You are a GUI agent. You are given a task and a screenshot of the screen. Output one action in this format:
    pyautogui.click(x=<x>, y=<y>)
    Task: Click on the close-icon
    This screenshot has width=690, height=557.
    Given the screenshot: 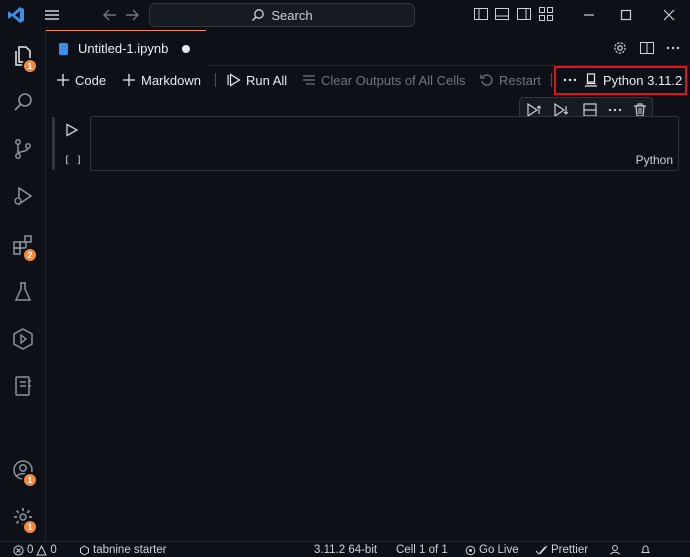 What is the action you would take?
    pyautogui.click(x=669, y=15)
    